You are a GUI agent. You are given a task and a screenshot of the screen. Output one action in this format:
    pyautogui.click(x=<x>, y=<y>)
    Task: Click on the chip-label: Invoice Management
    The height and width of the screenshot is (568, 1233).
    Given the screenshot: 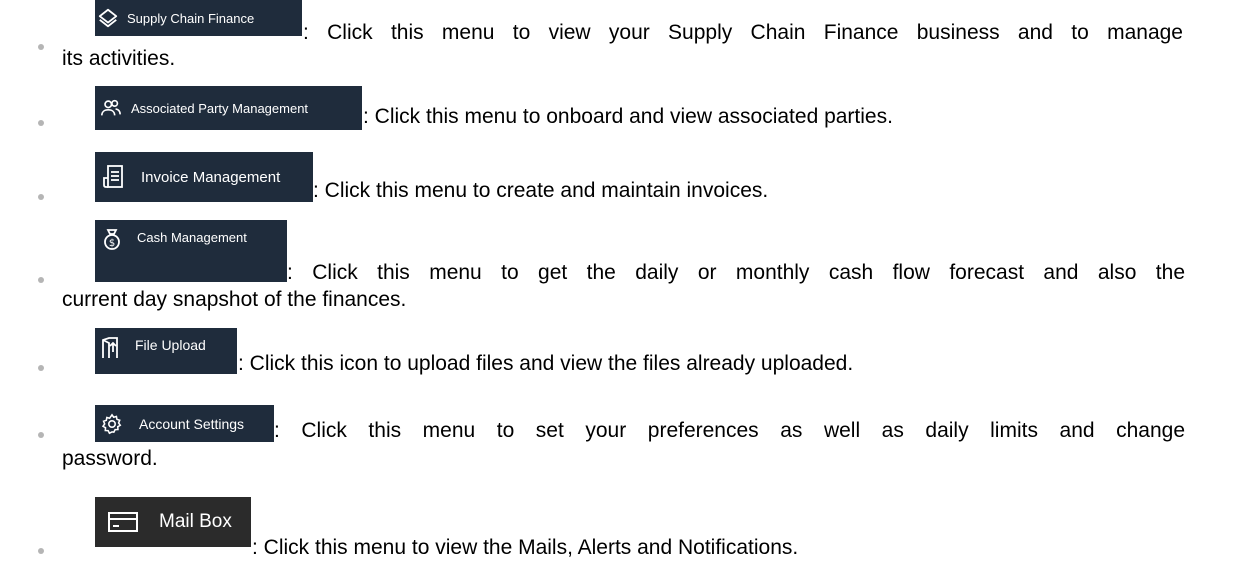 What is the action you would take?
    pyautogui.click(x=211, y=177)
    